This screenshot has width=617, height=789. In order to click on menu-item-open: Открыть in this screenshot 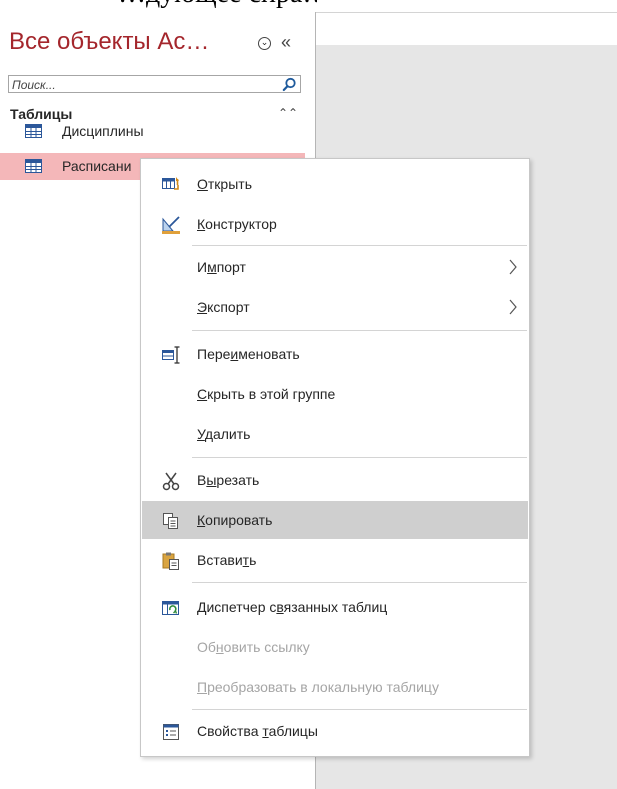, I will do `click(335, 184)`.